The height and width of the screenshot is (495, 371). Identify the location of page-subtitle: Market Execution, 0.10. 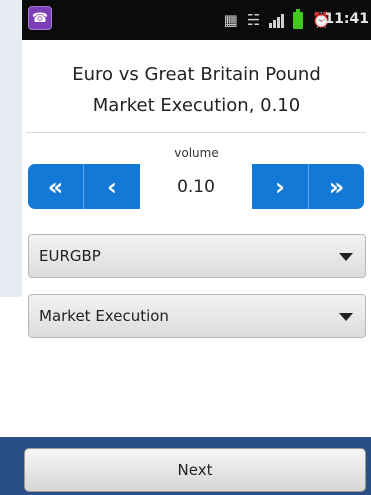
(196, 105).